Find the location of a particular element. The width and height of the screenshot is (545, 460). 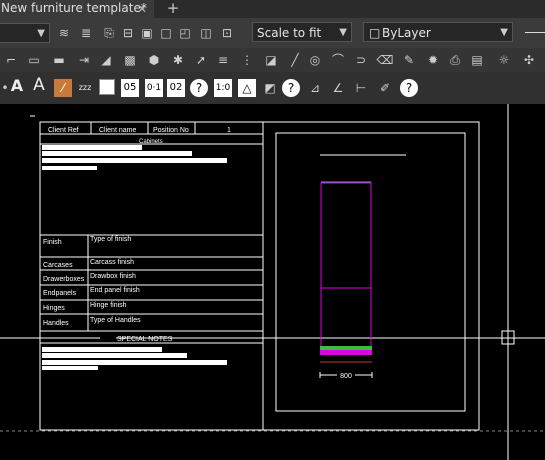

line-icon: ╱ is located at coordinates (295, 60).